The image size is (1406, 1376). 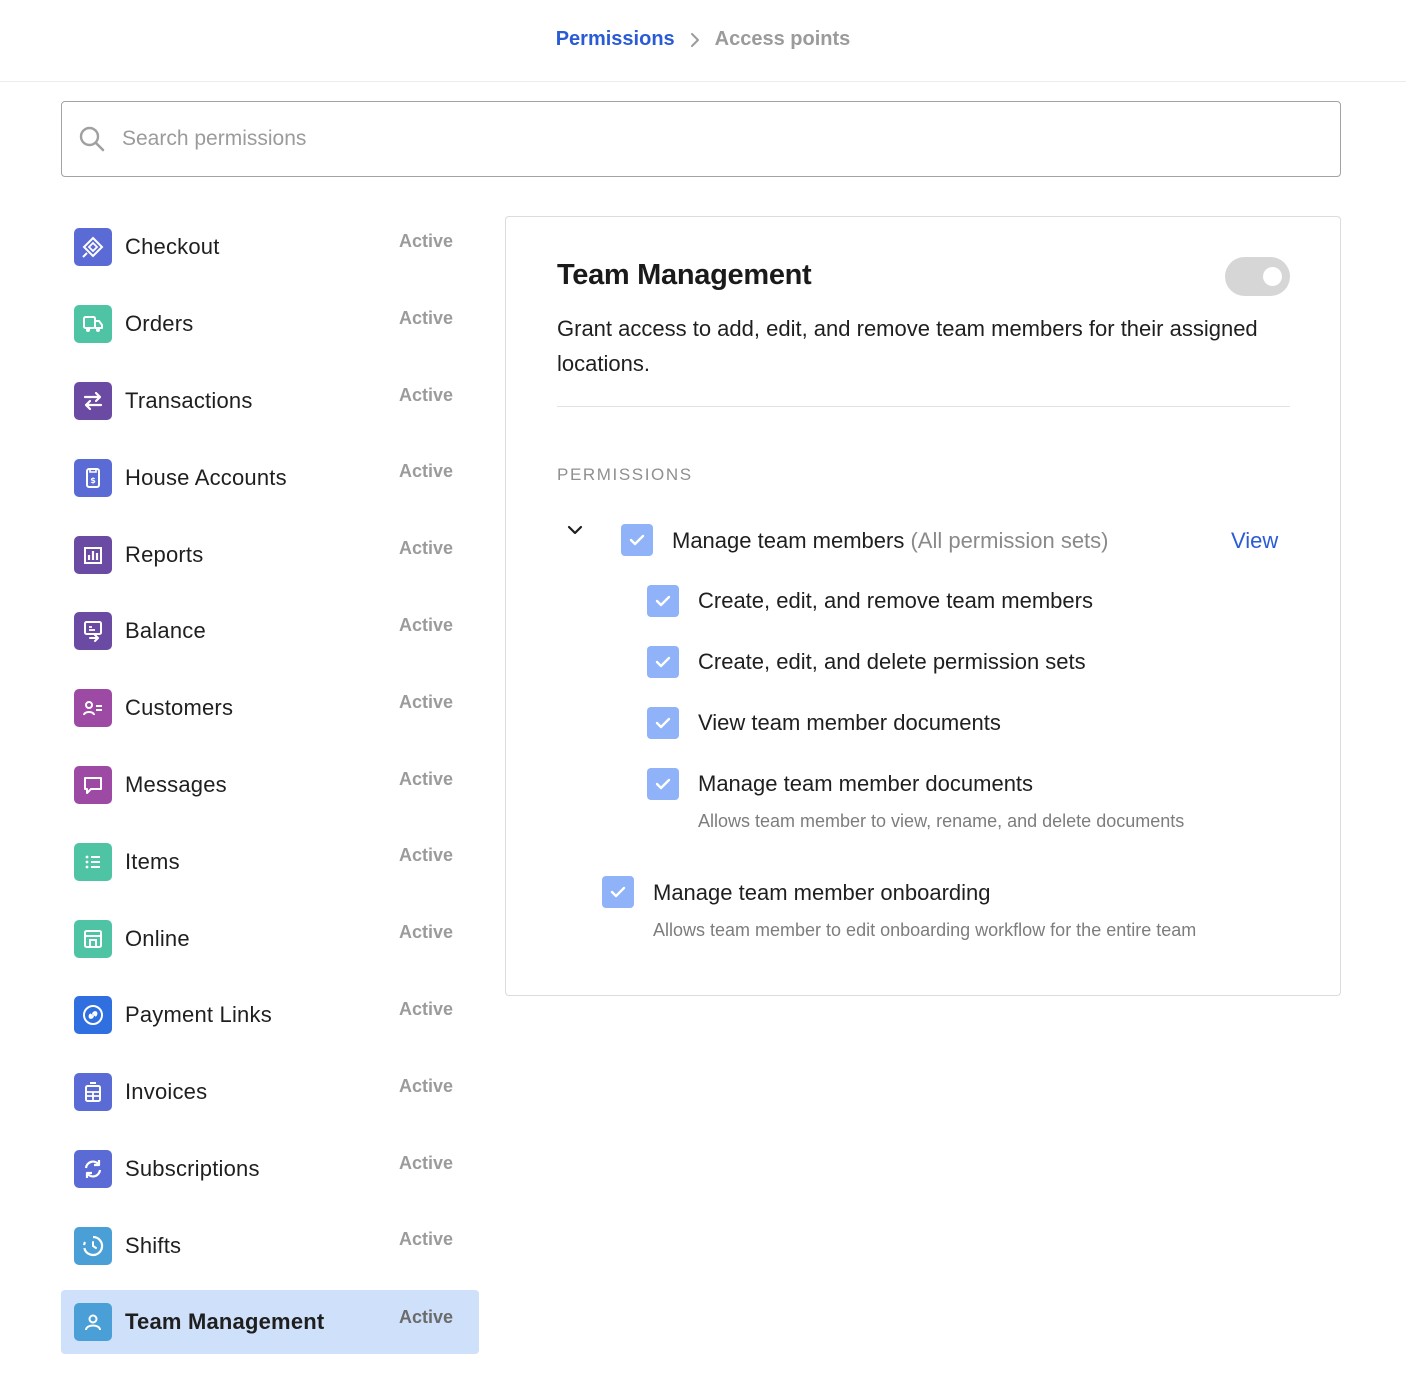 I want to click on sidebar-item-label: Customers, so click(x=179, y=708).